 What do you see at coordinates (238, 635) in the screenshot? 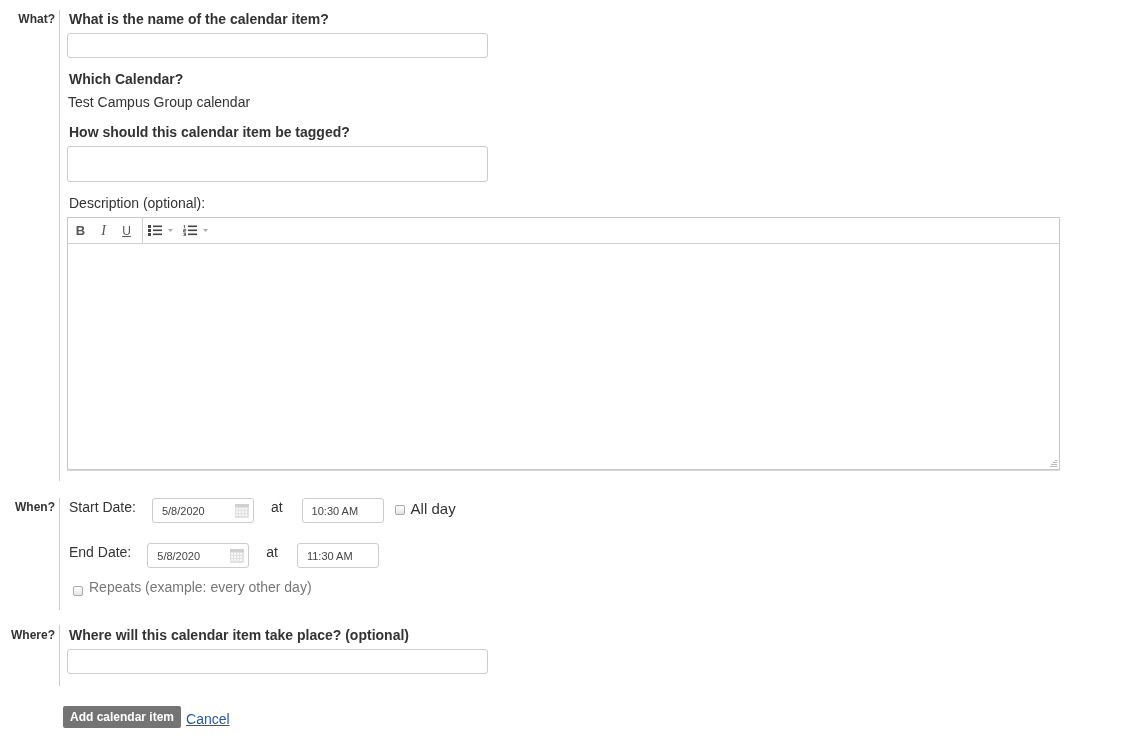
I see `field-label: Where will this calendar item take place? (optional)` at bounding box center [238, 635].